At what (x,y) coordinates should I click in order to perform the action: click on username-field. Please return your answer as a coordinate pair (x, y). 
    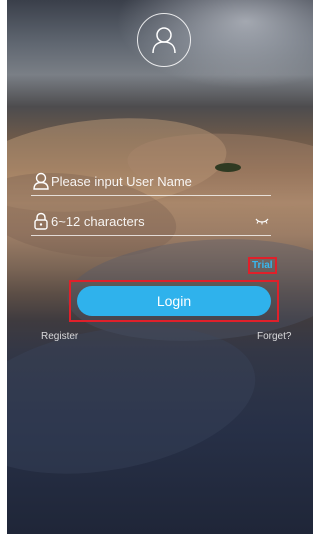
    Looking at the image, I should click on (151, 182).